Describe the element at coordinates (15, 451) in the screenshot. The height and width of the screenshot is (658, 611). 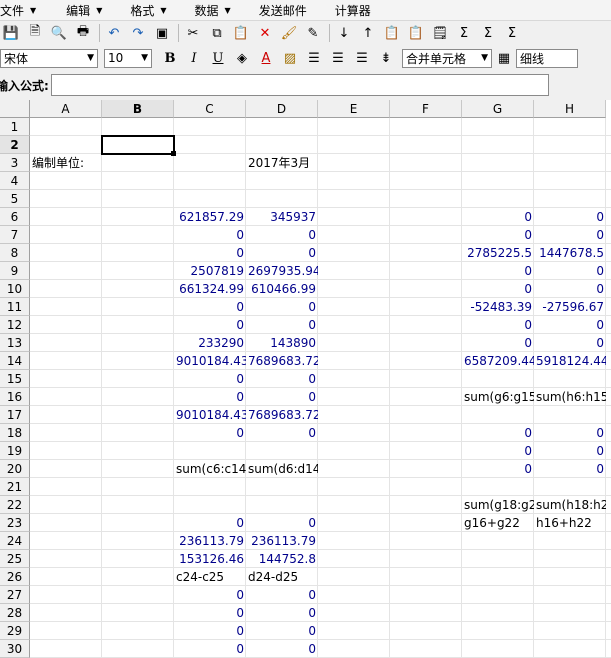
I see `row-header: 19` at that location.